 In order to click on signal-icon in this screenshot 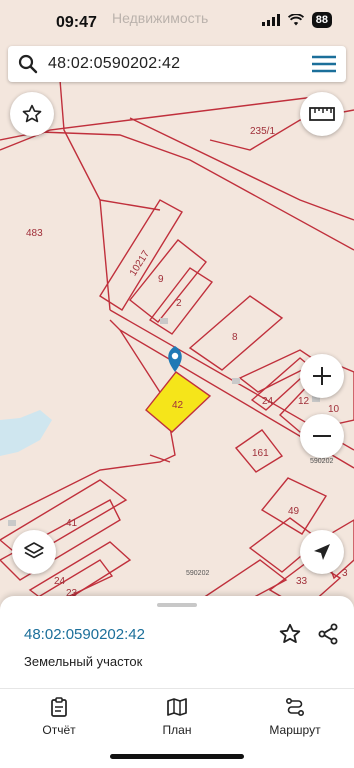, I will do `click(270, 20)`.